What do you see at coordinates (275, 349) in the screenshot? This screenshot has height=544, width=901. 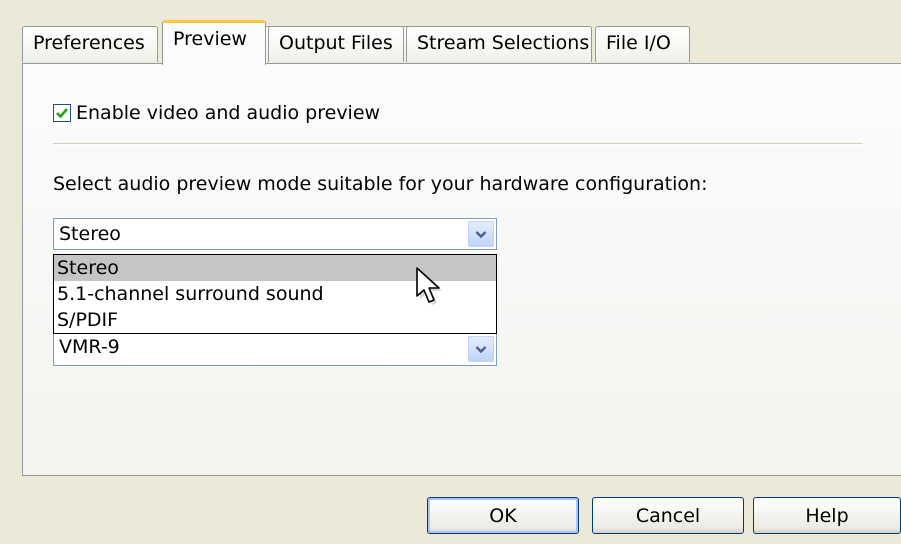 I see `video-renderer-combobox: VMR-9` at bounding box center [275, 349].